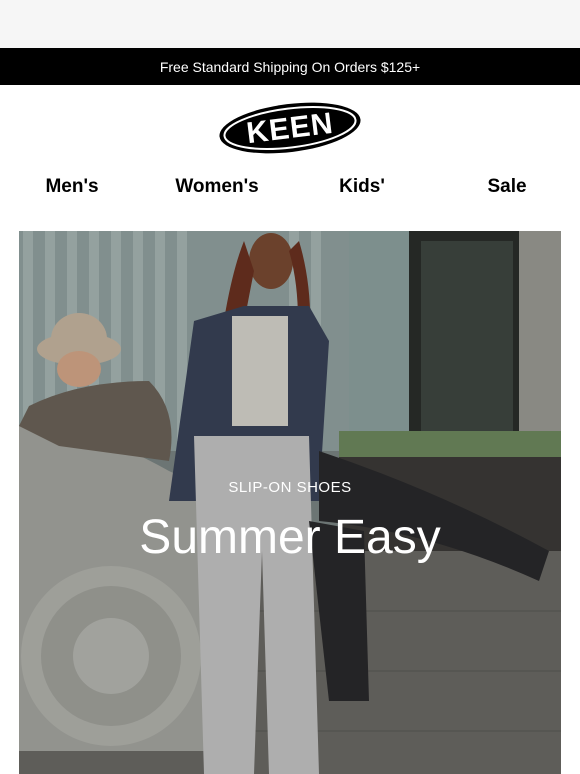 This screenshot has height=774, width=580. Describe the element at coordinates (216, 187) in the screenshot. I see `nav-item-womens: Women's` at that location.